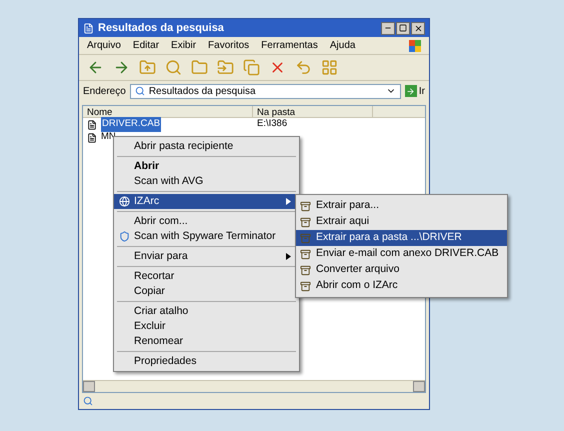  I want to click on views-icon, so click(329, 67).